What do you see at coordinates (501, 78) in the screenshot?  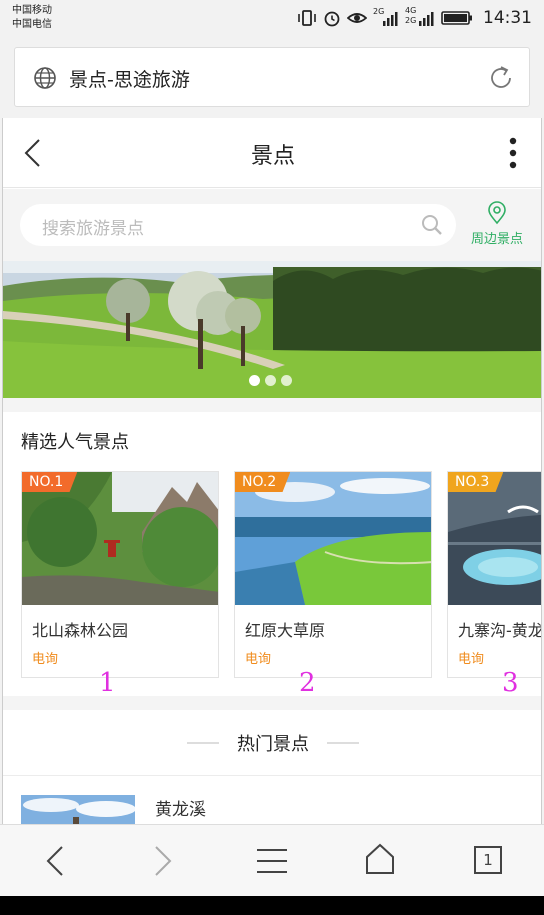 I see `reload-icon` at bounding box center [501, 78].